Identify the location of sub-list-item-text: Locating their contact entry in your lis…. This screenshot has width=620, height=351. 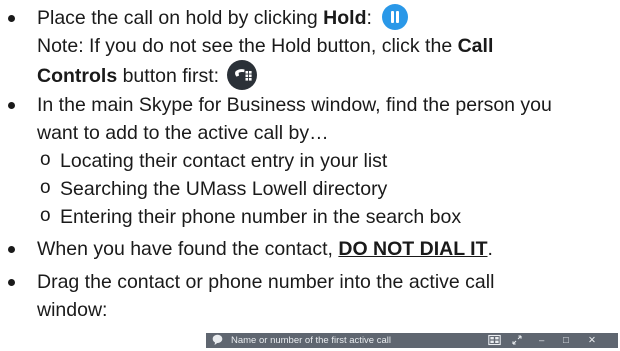
(224, 161).